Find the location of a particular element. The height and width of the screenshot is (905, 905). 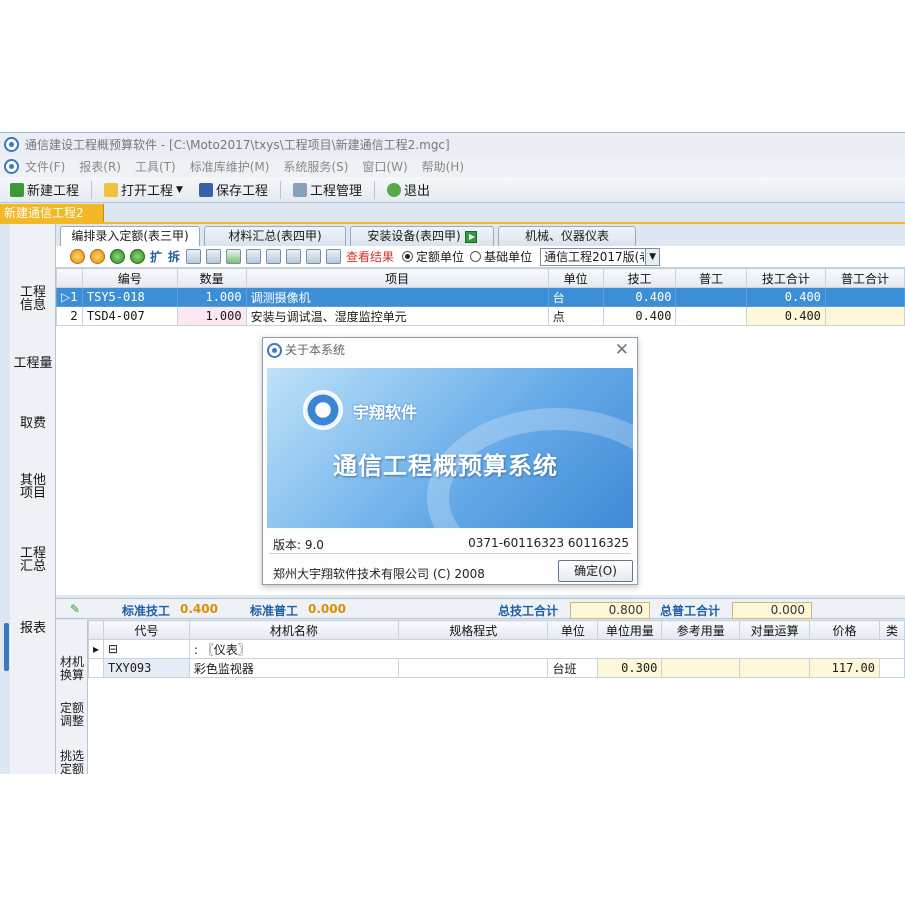

radio-quota-unit-label: 定额单位 is located at coordinates (440, 257).